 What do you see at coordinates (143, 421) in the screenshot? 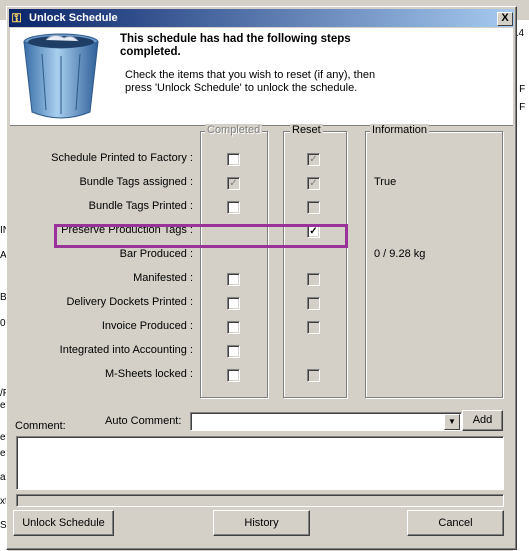
I see `auto-comment-label: Auto Comment:` at bounding box center [143, 421].